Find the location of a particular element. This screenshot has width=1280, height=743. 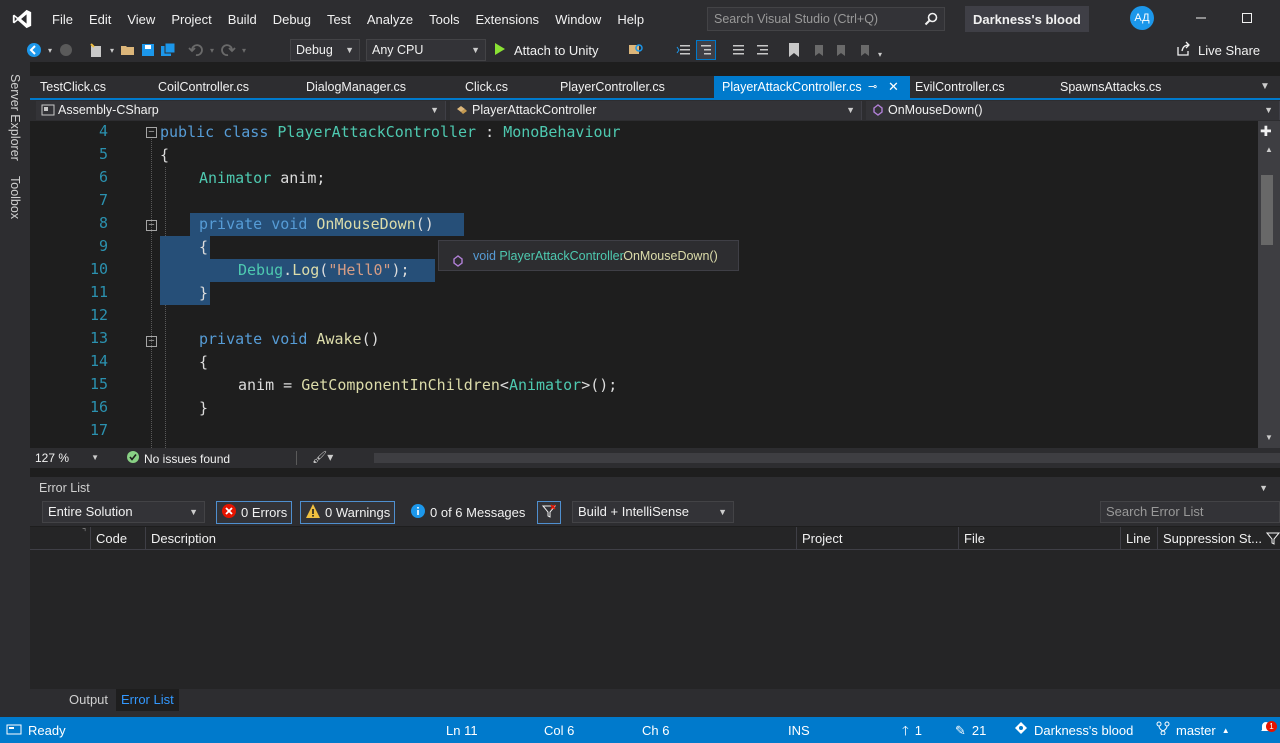

menu-tools: Tools is located at coordinates (444, 19).